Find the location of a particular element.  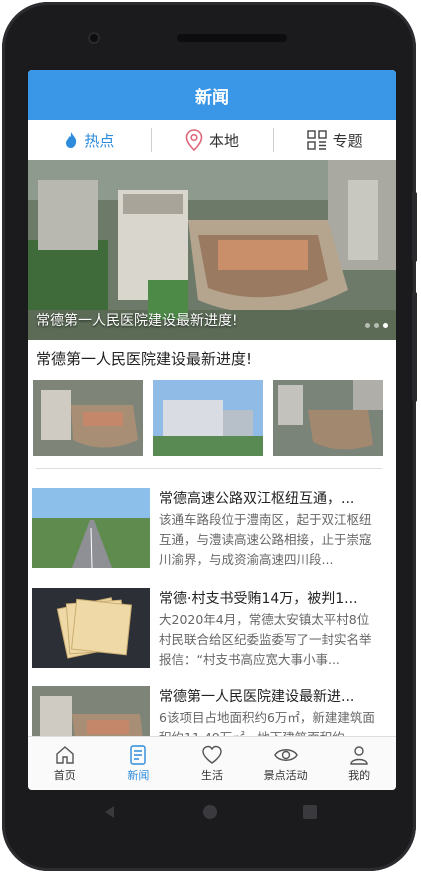

carousel-dots is located at coordinates (376, 325).